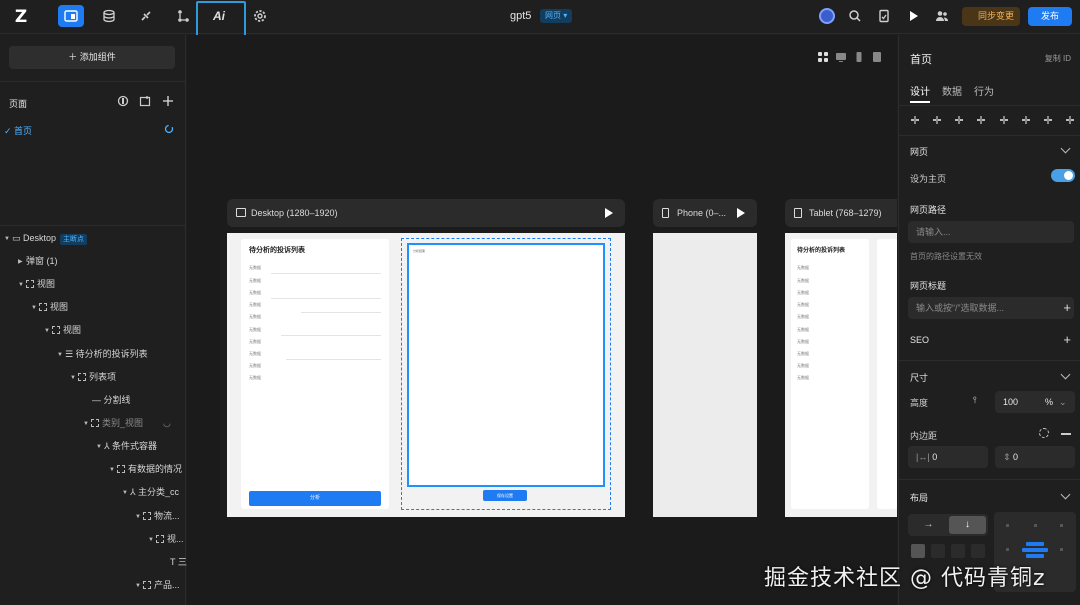  Describe the element at coordinates (1004, 120) in the screenshot. I see `align-center-v-icon` at that location.